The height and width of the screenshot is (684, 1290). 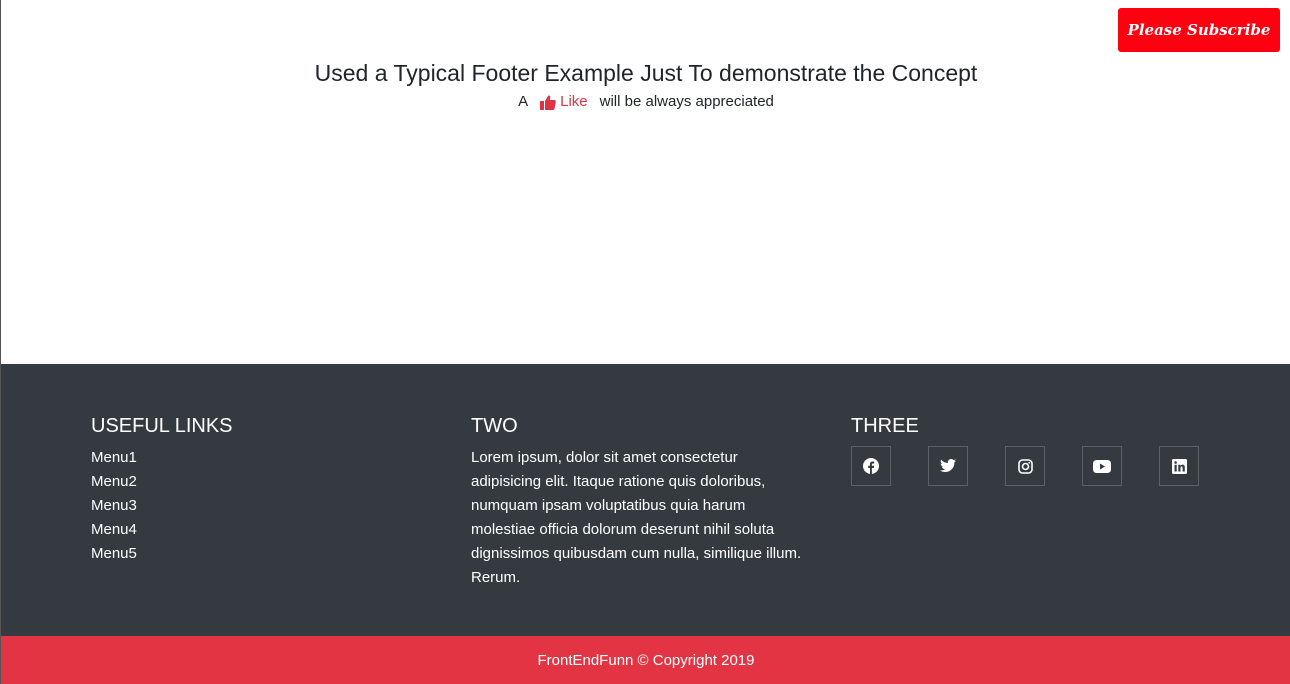 I want to click on column-heading: USEFUL LINKS, so click(x=162, y=426).